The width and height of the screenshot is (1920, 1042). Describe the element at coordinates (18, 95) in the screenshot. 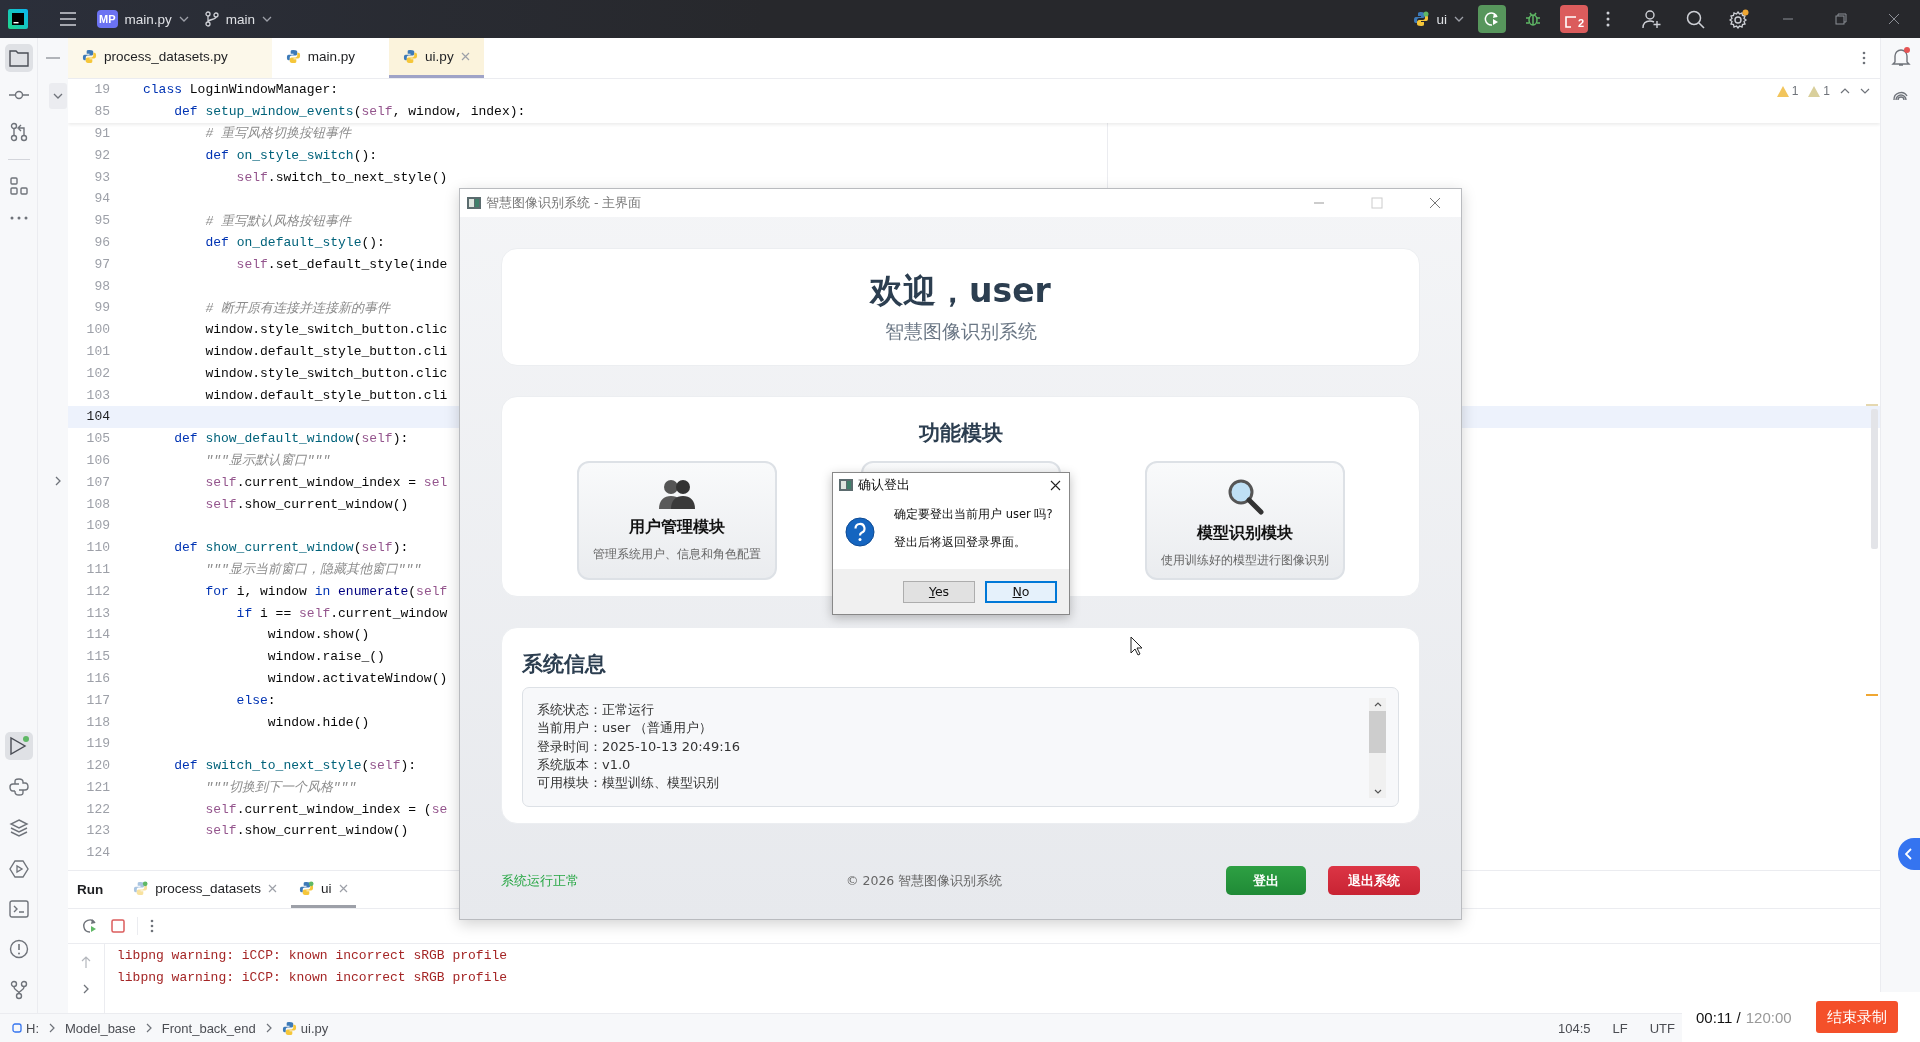

I see `commit-icon` at that location.